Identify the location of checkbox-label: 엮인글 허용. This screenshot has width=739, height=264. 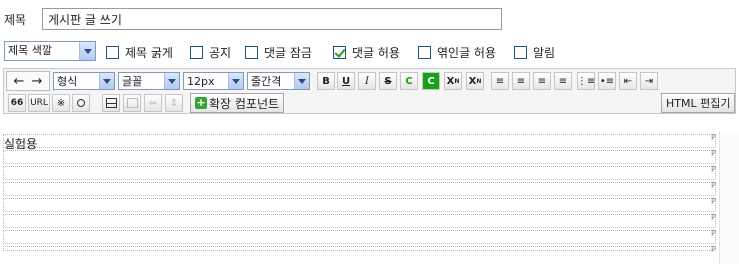
(467, 52).